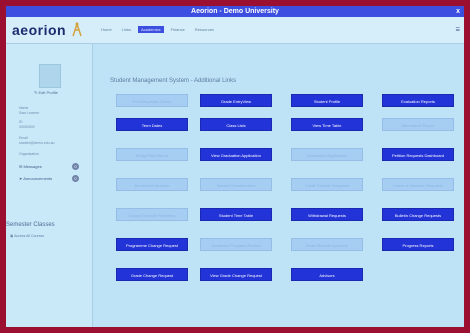 This screenshot has height=333, width=470. What do you see at coordinates (23, 138) in the screenshot?
I see `profile-email-label: Email` at bounding box center [23, 138].